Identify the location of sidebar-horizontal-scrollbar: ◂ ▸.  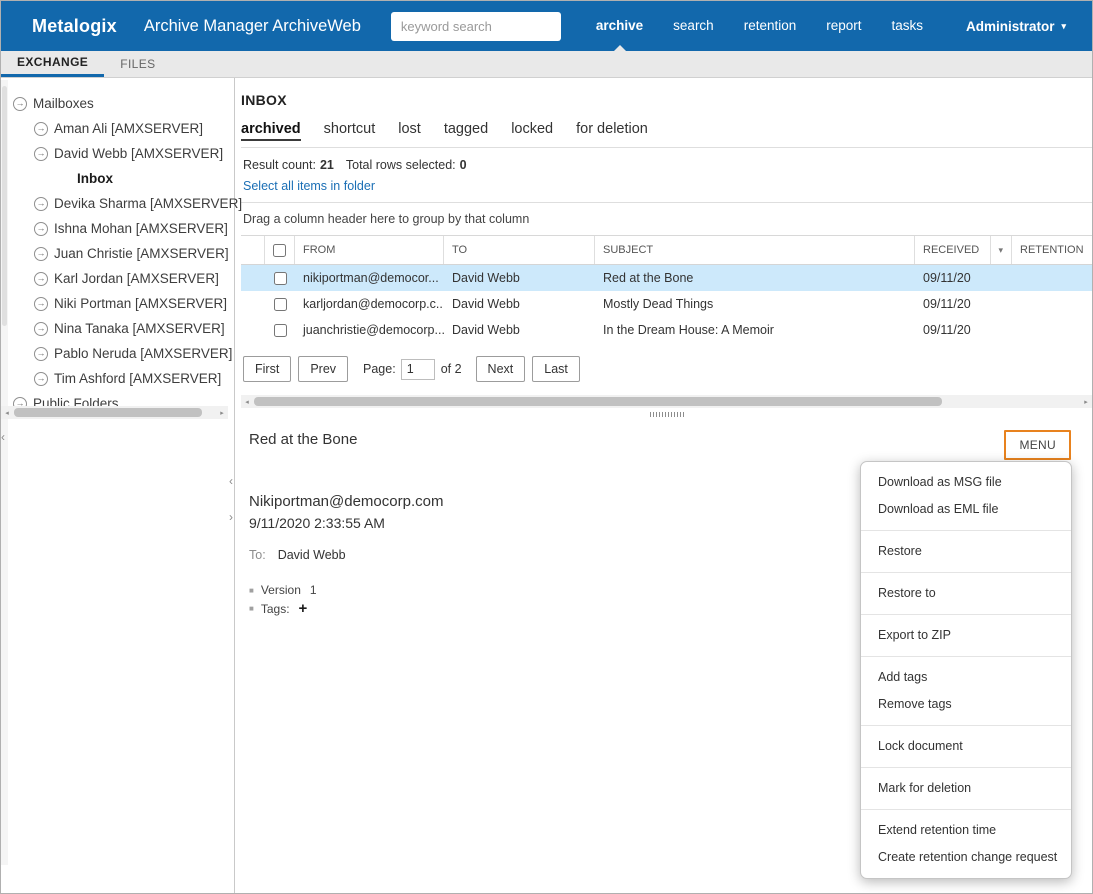
(114, 412).